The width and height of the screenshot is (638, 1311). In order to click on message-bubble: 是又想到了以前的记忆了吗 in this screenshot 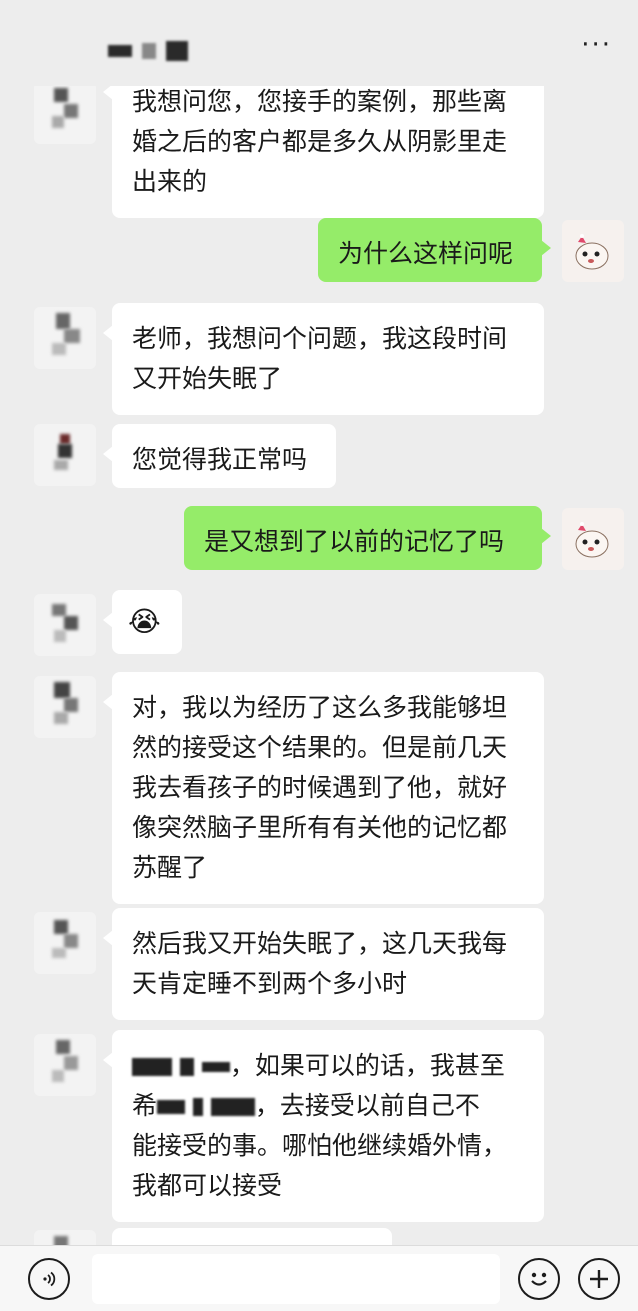, I will do `click(367, 538)`.